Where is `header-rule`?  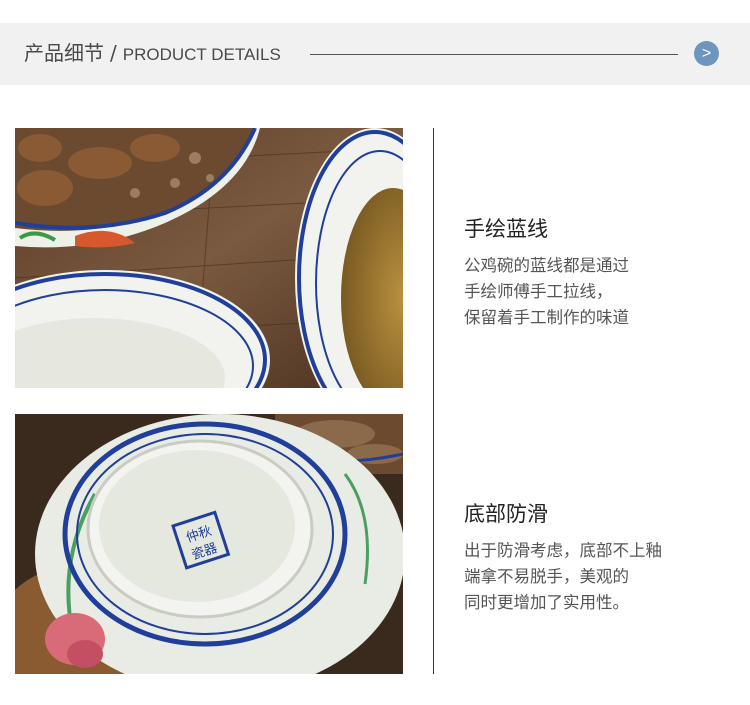
header-rule is located at coordinates (494, 54).